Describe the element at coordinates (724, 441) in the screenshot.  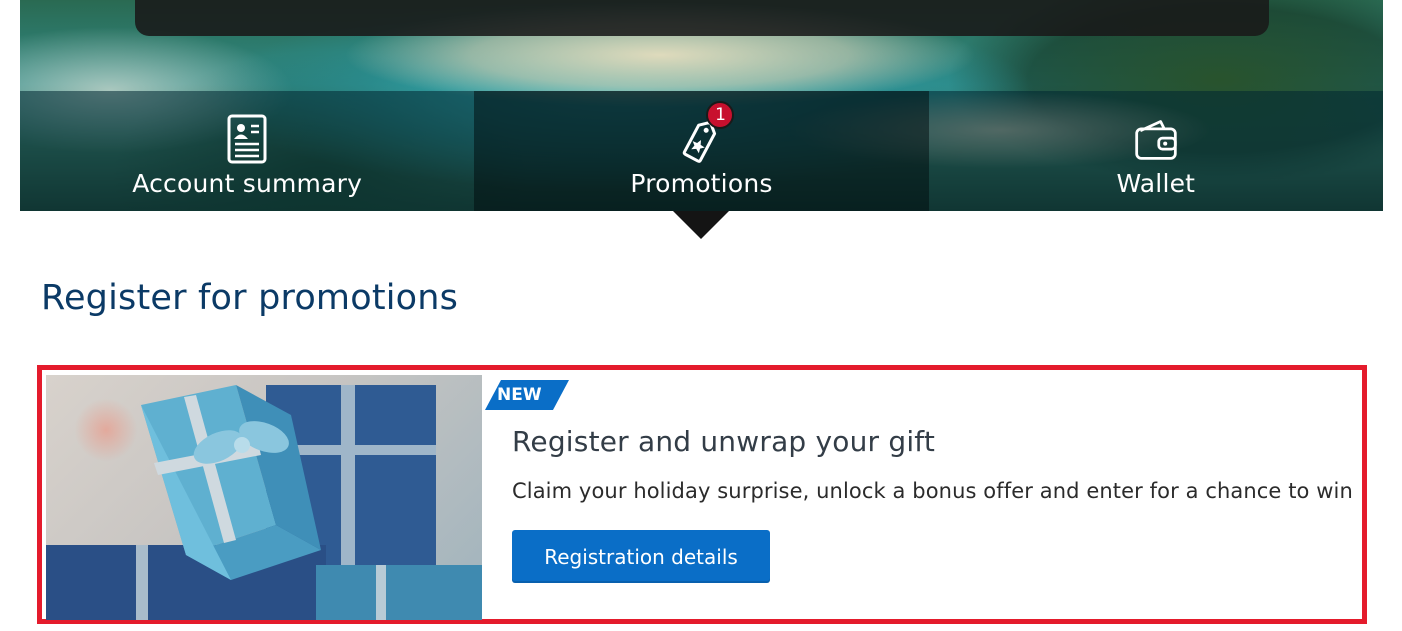
I see `promotion-title: Register and unwrap your gift` at that location.